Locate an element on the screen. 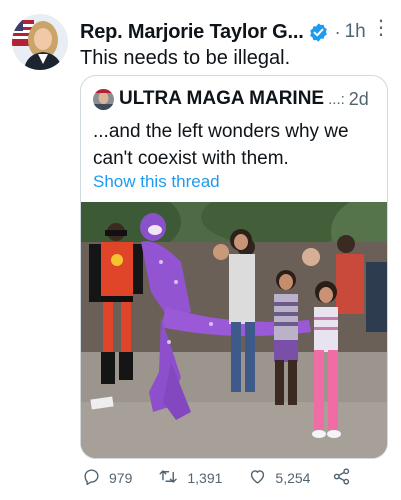 Image resolution: width=401 pixels, height=500 pixels. share-icon is located at coordinates (345, 478).